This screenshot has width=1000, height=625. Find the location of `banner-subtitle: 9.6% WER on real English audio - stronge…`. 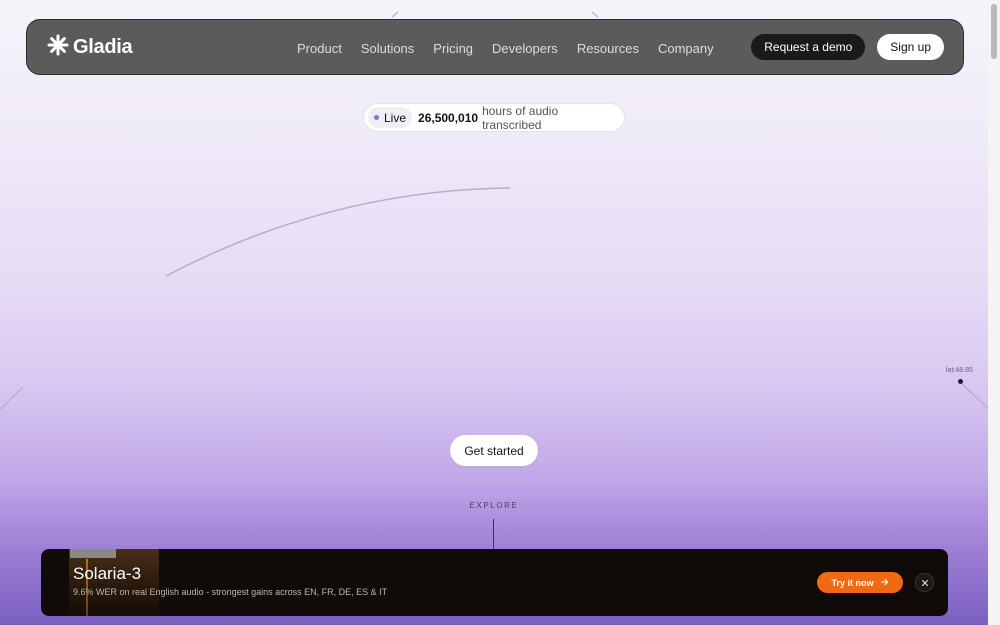

banner-subtitle: 9.6% WER on real English audio - stronge… is located at coordinates (230, 592).